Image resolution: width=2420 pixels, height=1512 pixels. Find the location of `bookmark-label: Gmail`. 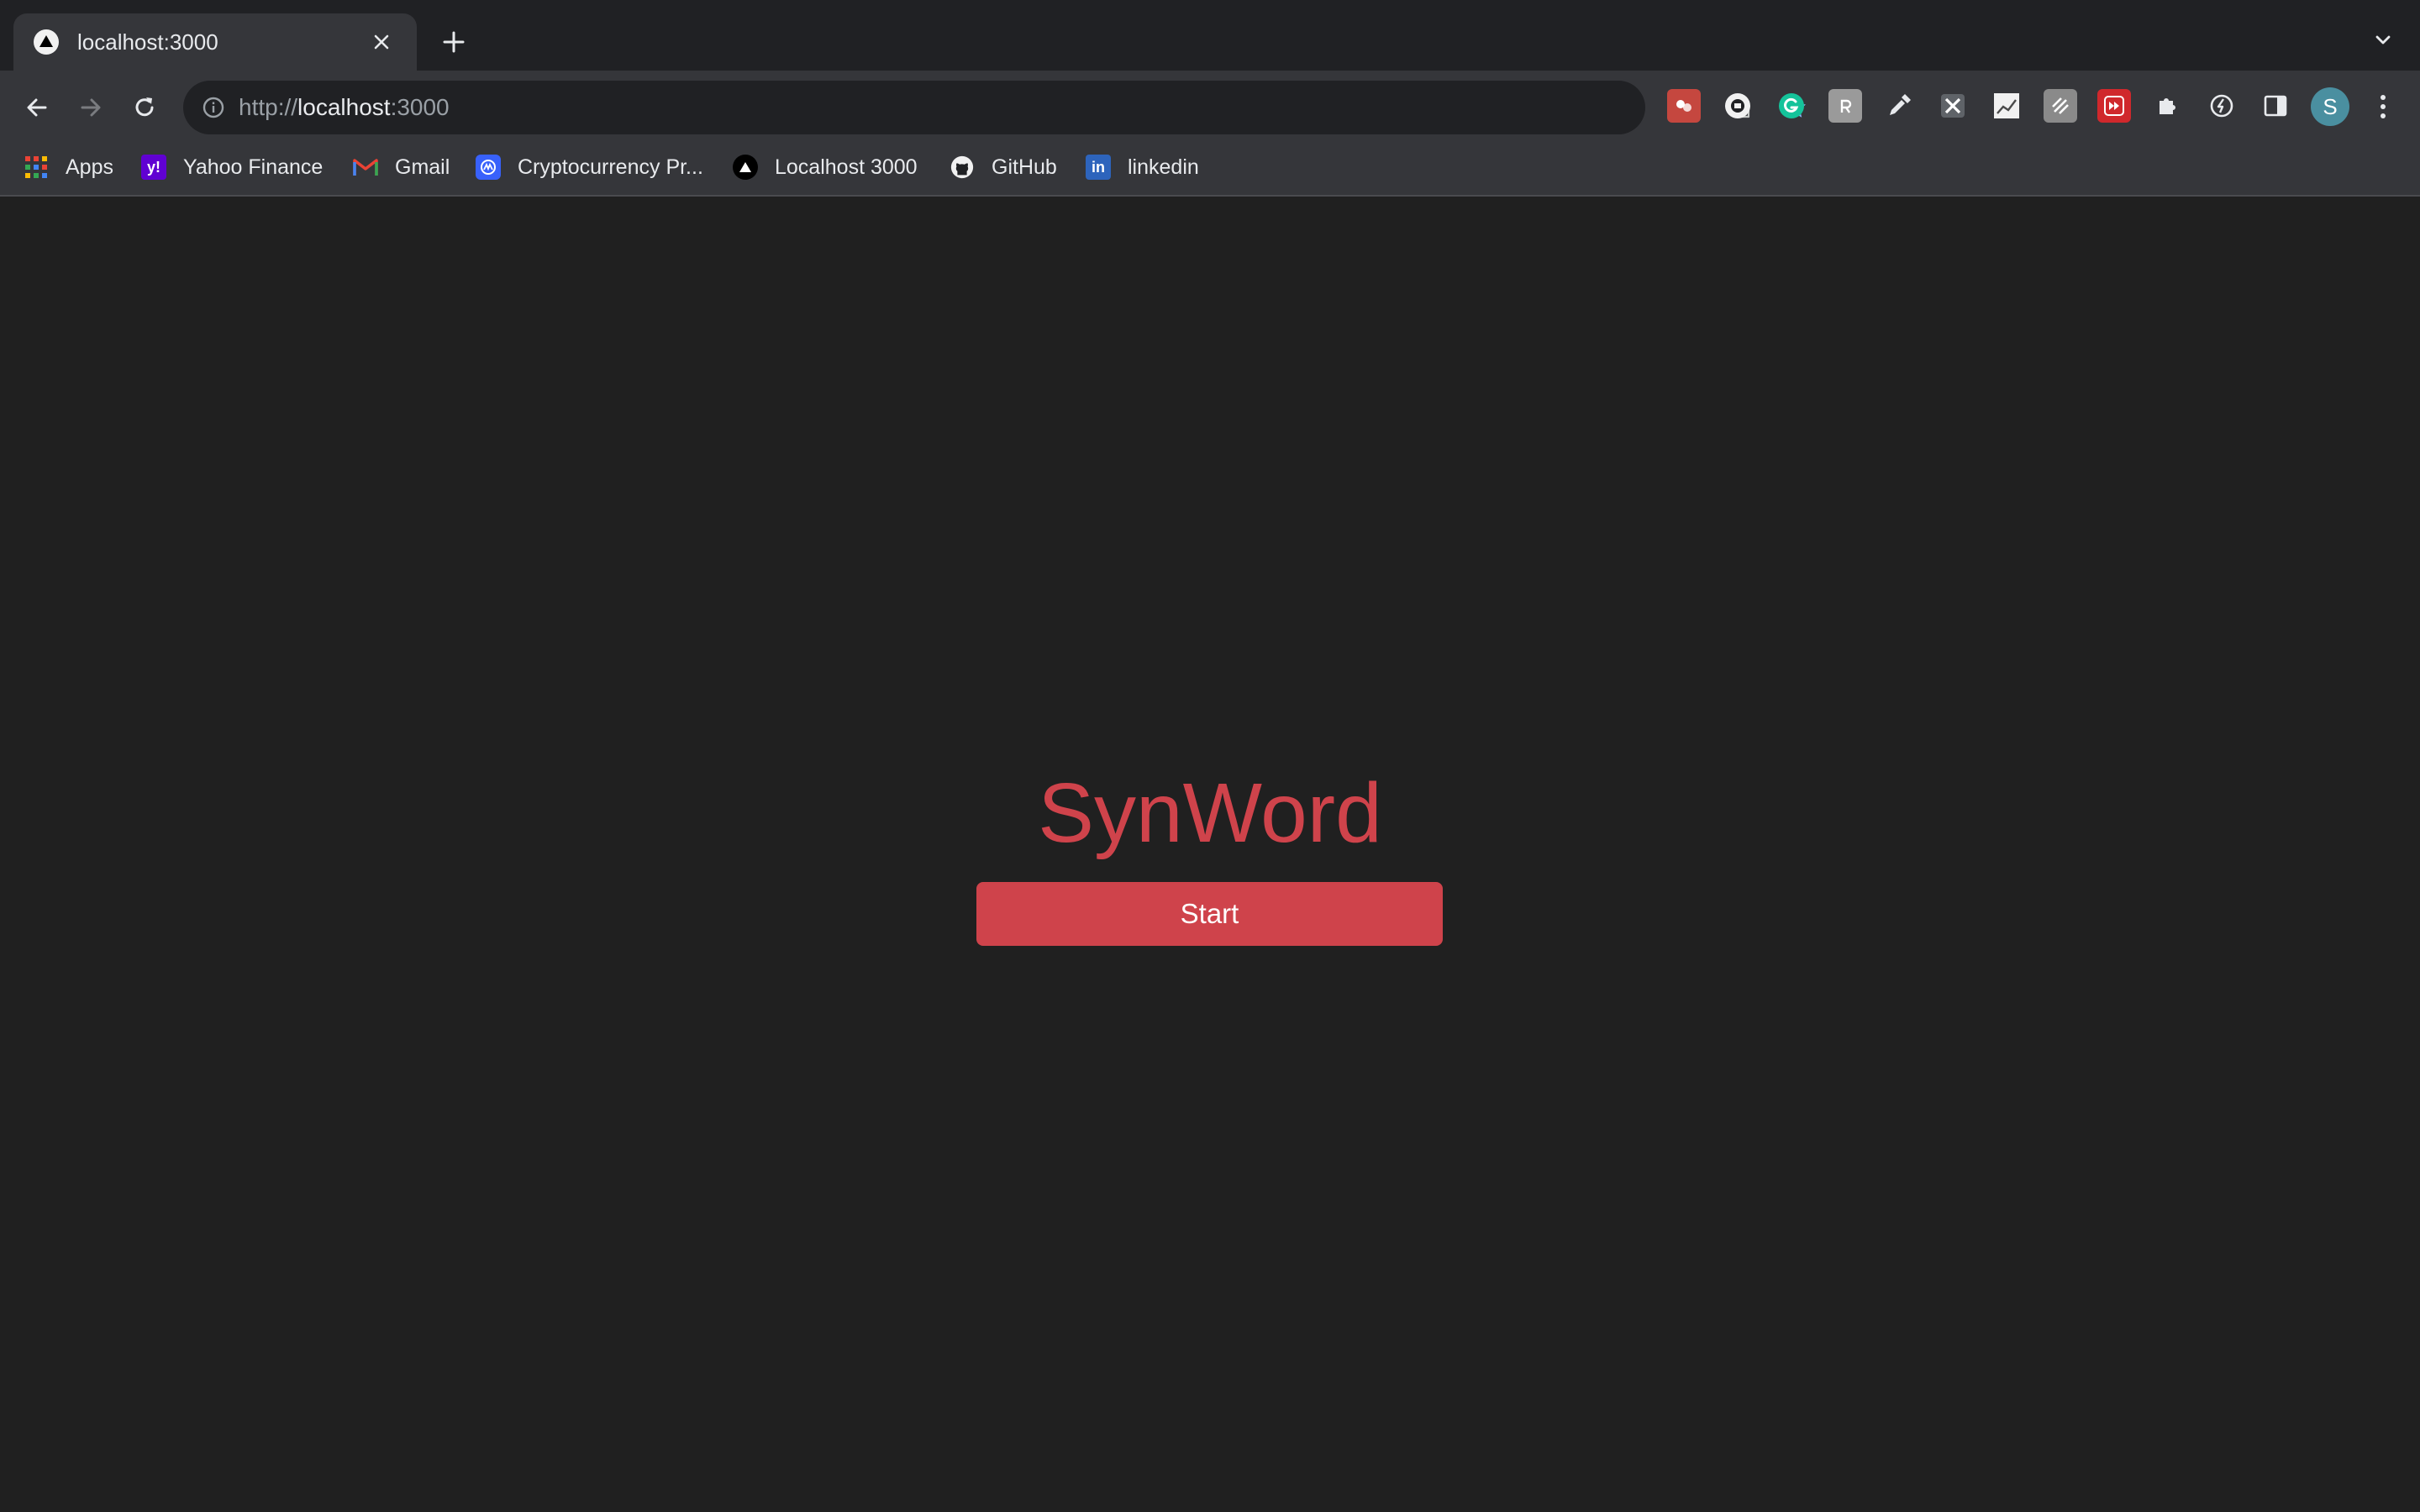

bookmark-label: Gmail is located at coordinates (422, 167).